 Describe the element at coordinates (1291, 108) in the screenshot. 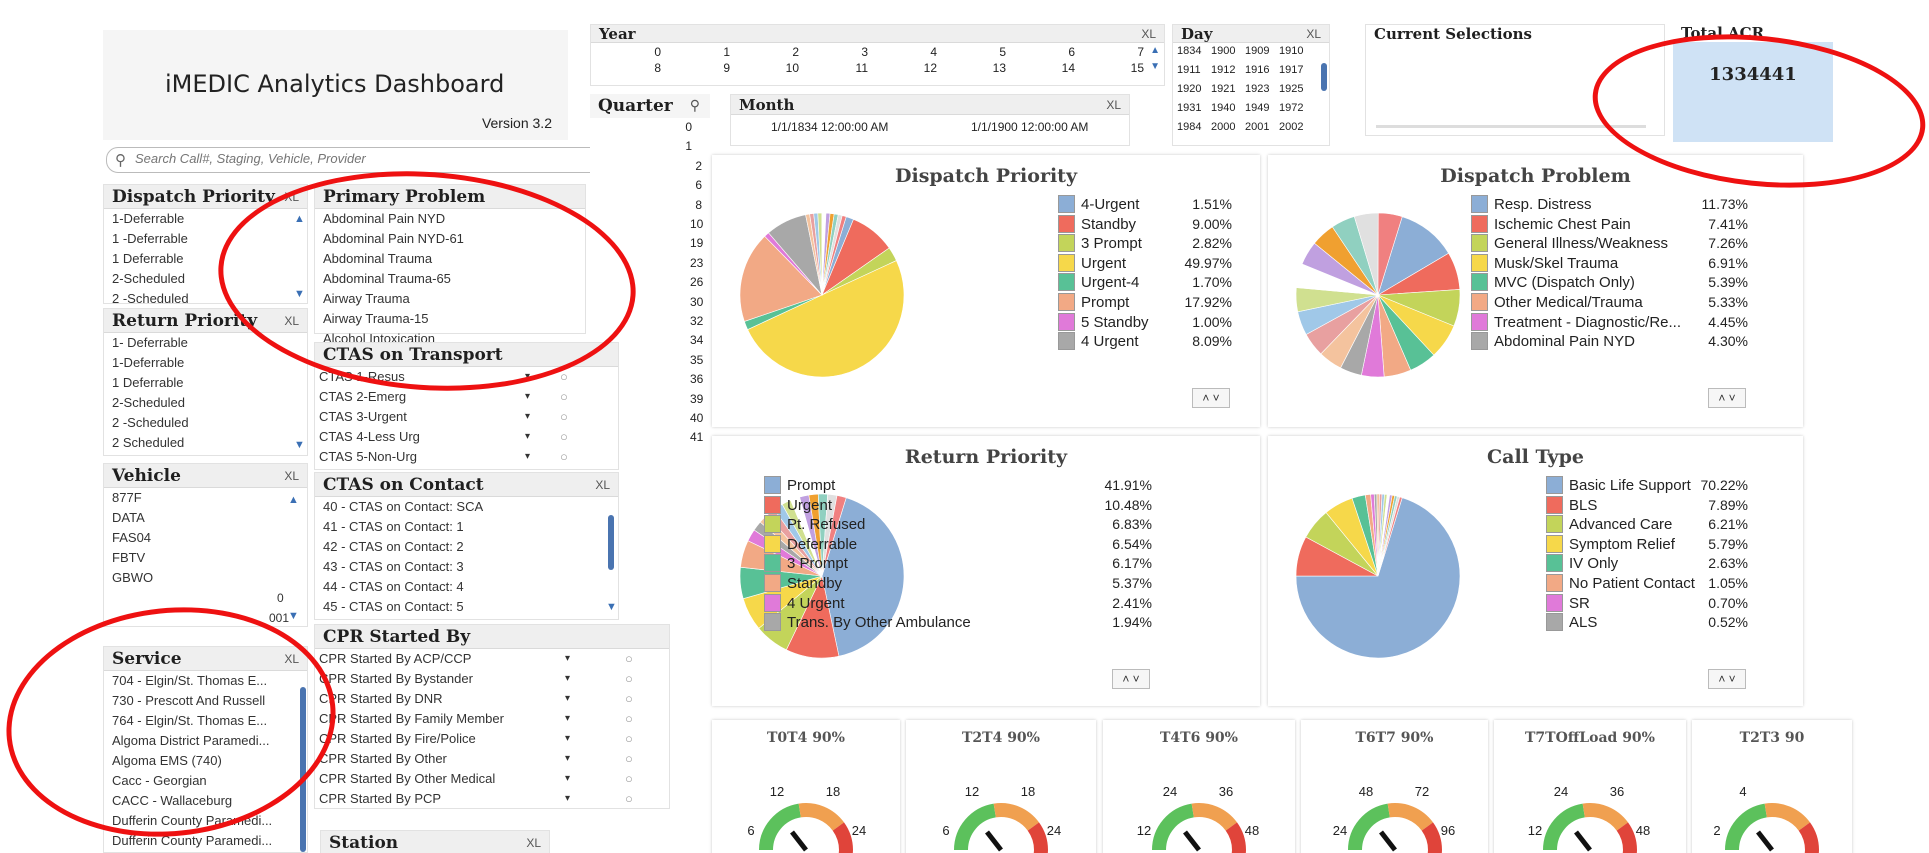

I see `day-value: 1972` at that location.